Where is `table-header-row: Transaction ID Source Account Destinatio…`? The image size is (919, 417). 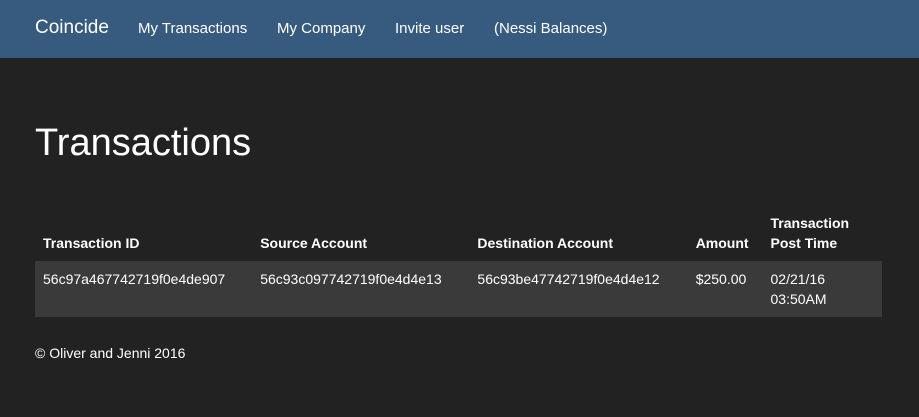
table-header-row: Transaction ID Source Account Destinatio… is located at coordinates (458, 234).